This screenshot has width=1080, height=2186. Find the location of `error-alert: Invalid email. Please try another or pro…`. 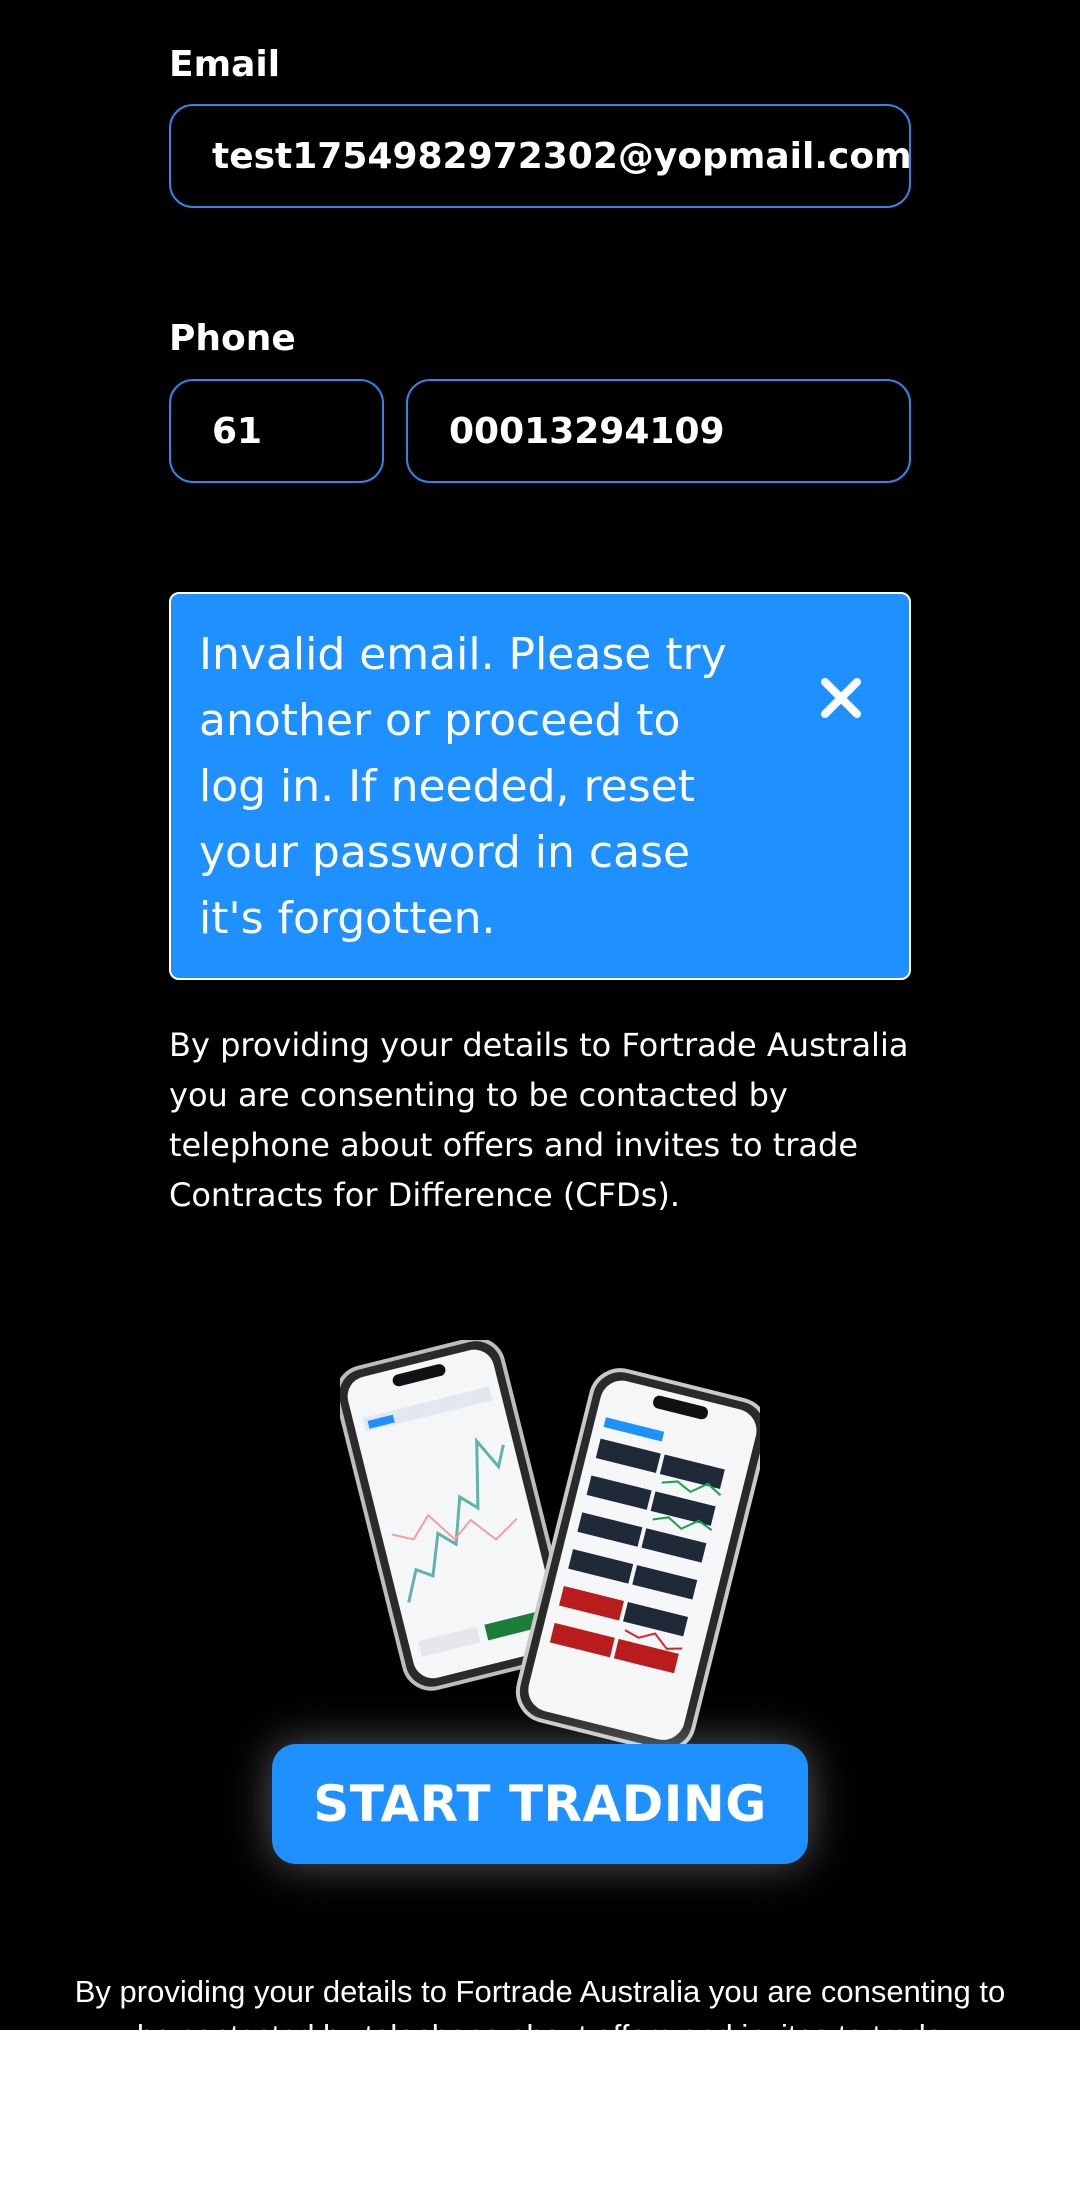

error-alert: Invalid email. Please try another or pro… is located at coordinates (540, 786).